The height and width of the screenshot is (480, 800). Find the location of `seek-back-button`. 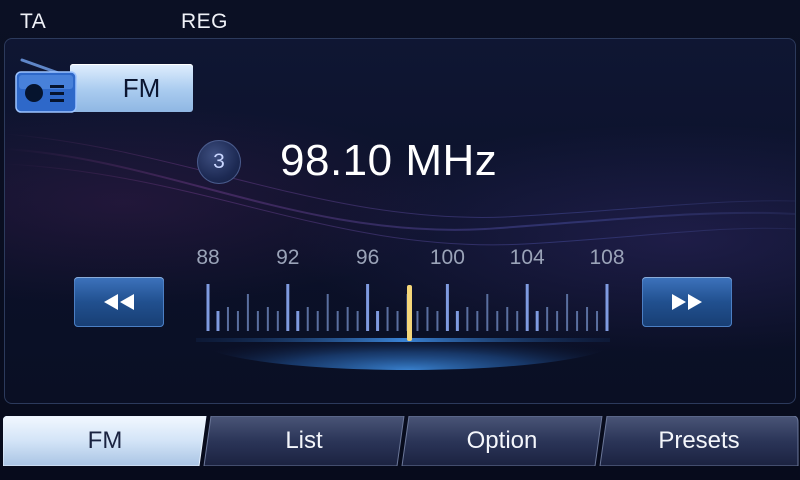

seek-back-button is located at coordinates (119, 302).